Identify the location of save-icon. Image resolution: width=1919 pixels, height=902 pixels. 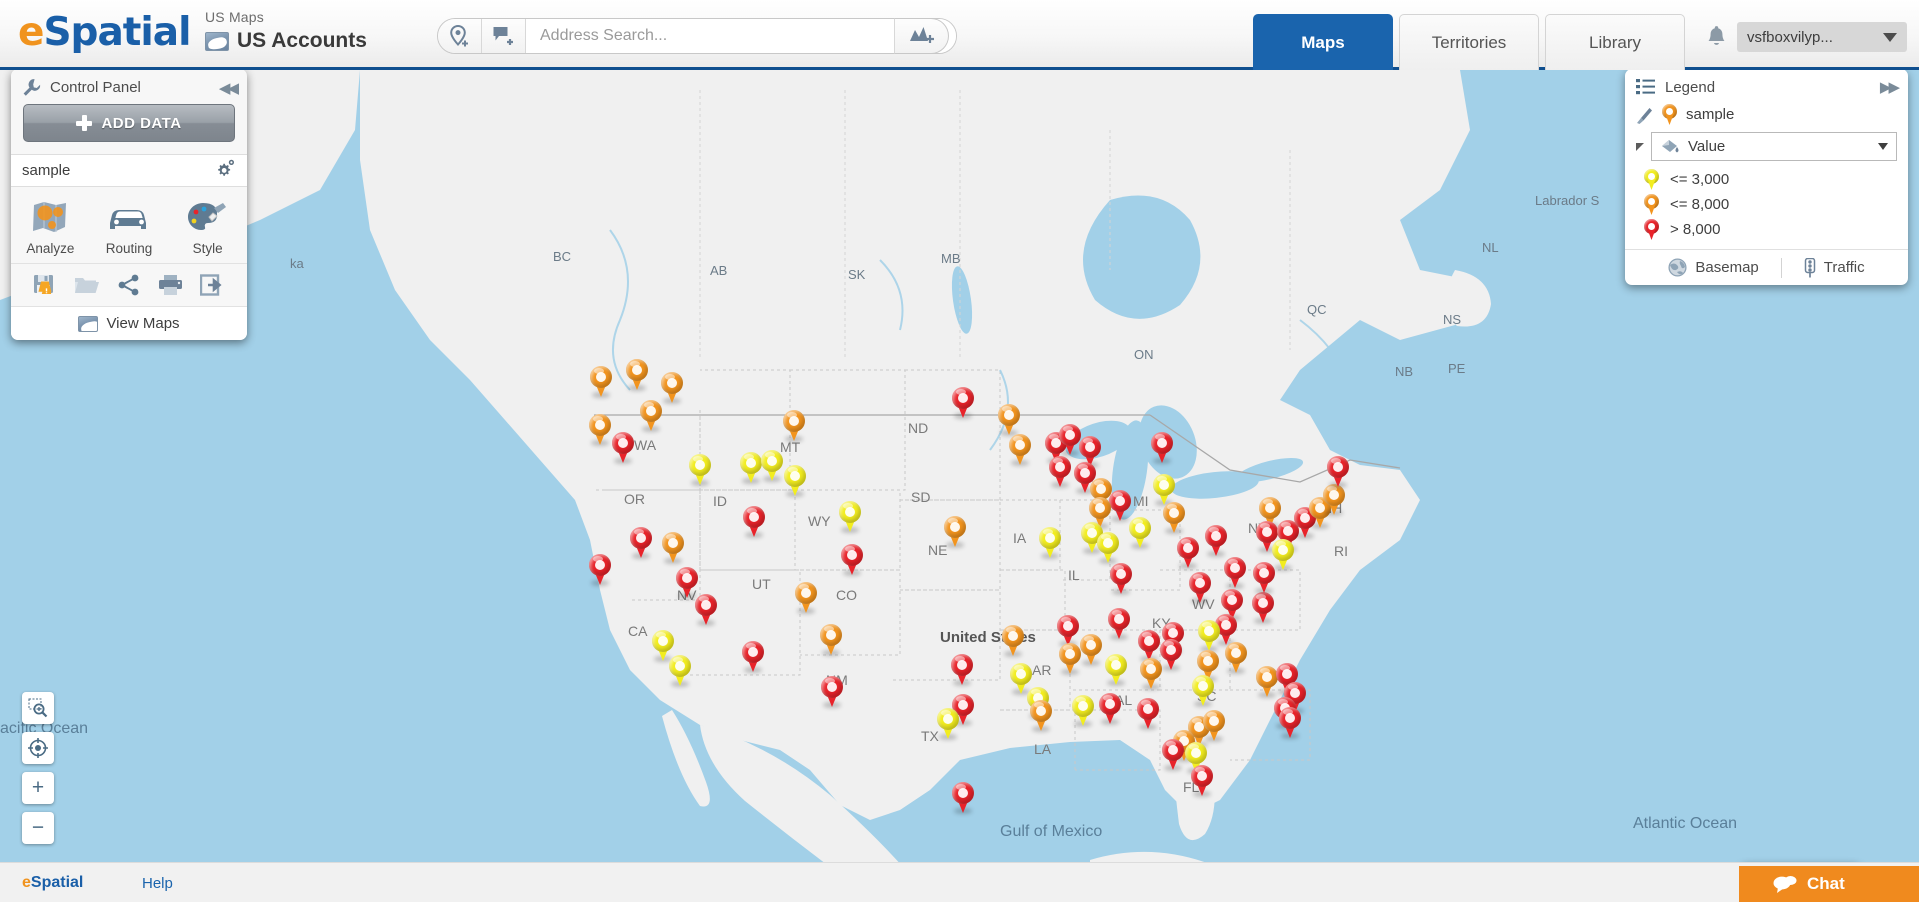
(46, 285).